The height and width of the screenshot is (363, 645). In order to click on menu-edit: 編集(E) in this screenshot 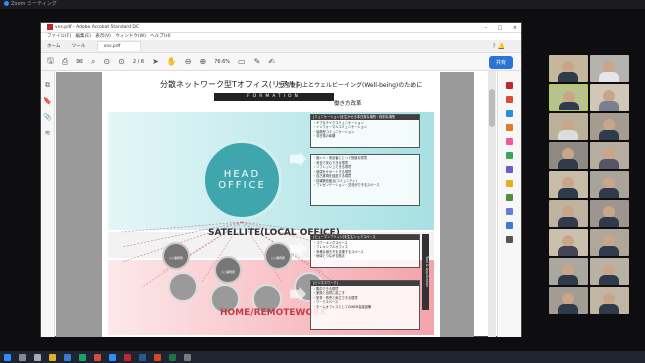, I will do `click(83, 36)`.